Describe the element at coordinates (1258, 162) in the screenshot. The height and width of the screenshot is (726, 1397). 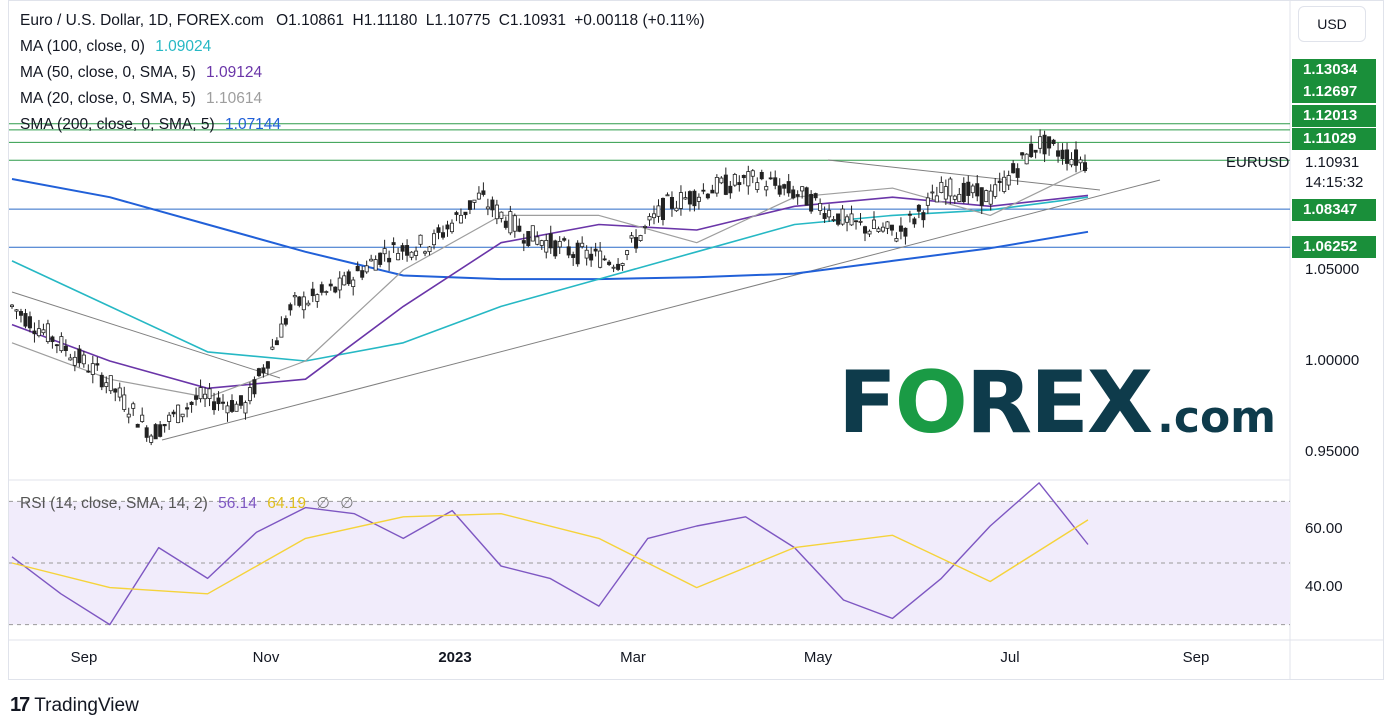
I see `current-symbol-label: EURUSD` at that location.